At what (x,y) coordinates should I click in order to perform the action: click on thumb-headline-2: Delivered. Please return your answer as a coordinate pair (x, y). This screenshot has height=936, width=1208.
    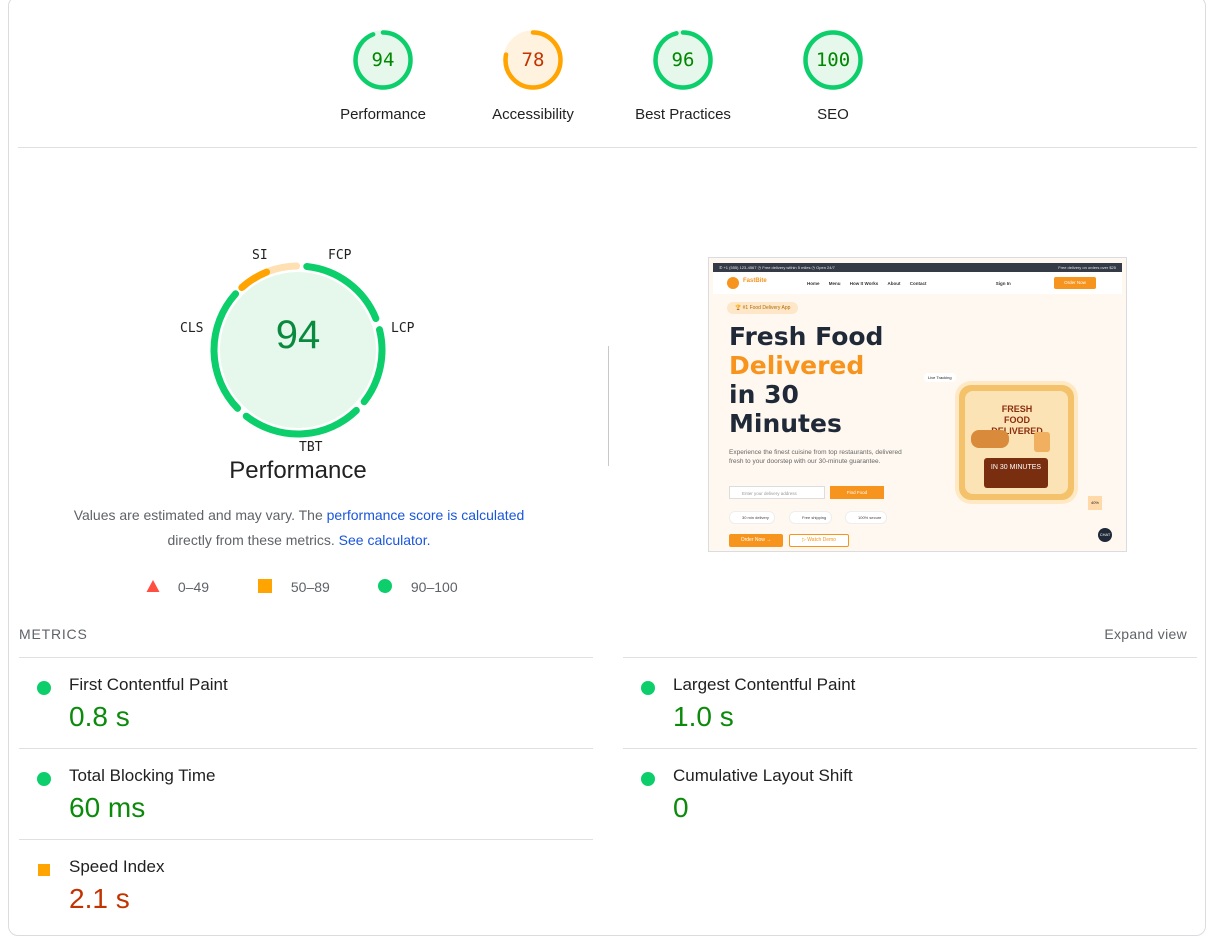
    Looking at the image, I should click on (797, 365).